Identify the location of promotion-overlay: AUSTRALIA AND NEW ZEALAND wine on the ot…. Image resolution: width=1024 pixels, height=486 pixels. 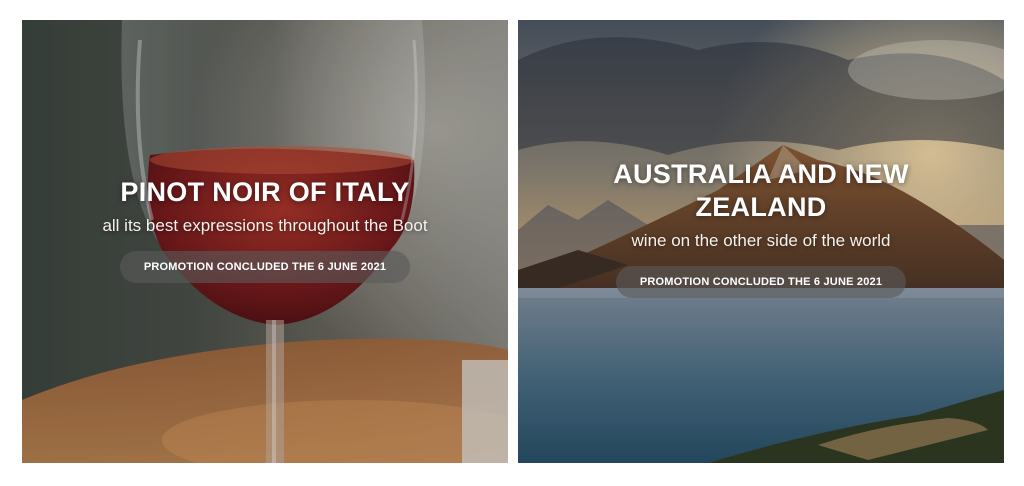
(761, 228).